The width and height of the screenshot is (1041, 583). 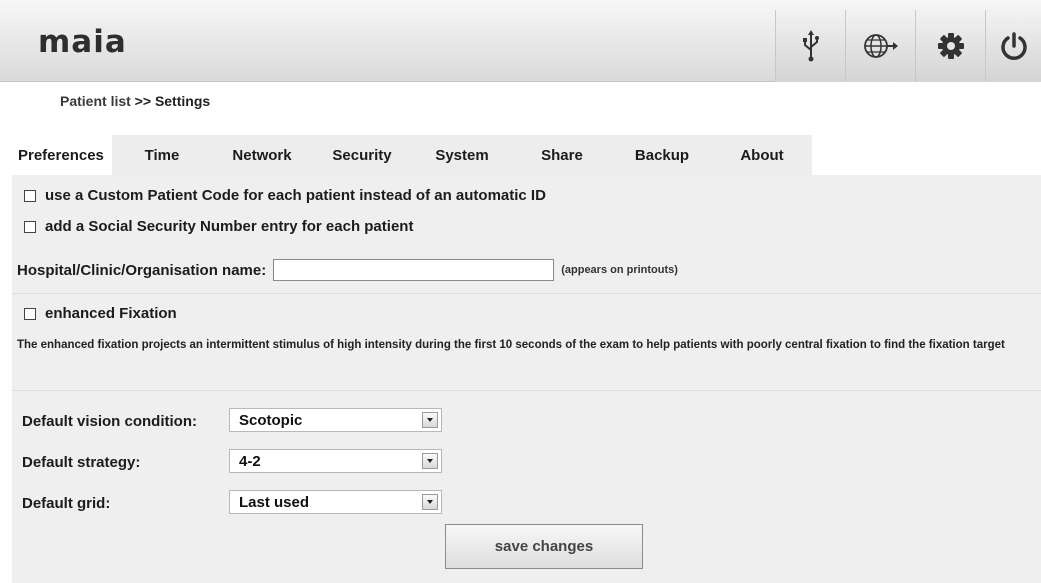 What do you see at coordinates (250, 461) in the screenshot?
I see `strategy-value: 4-2` at bounding box center [250, 461].